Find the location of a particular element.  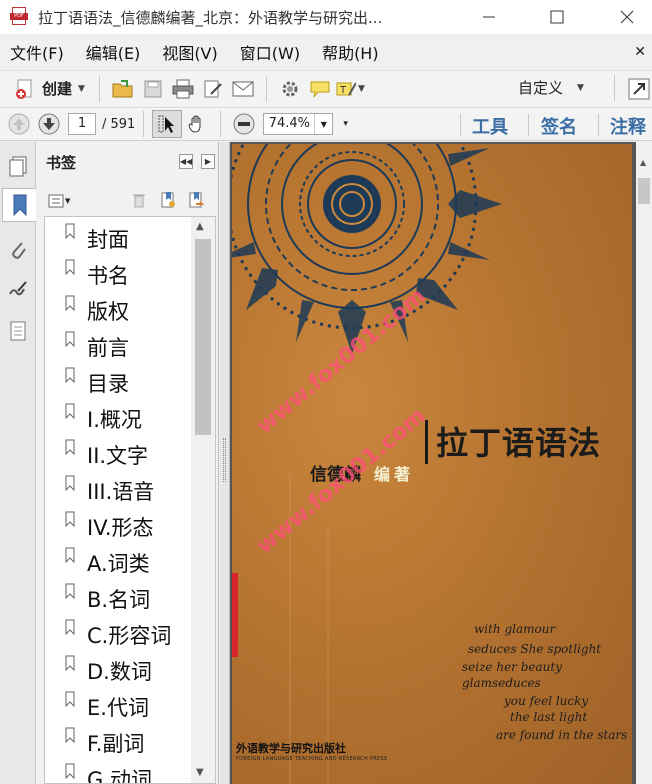

save-button is located at coordinates (153, 89).